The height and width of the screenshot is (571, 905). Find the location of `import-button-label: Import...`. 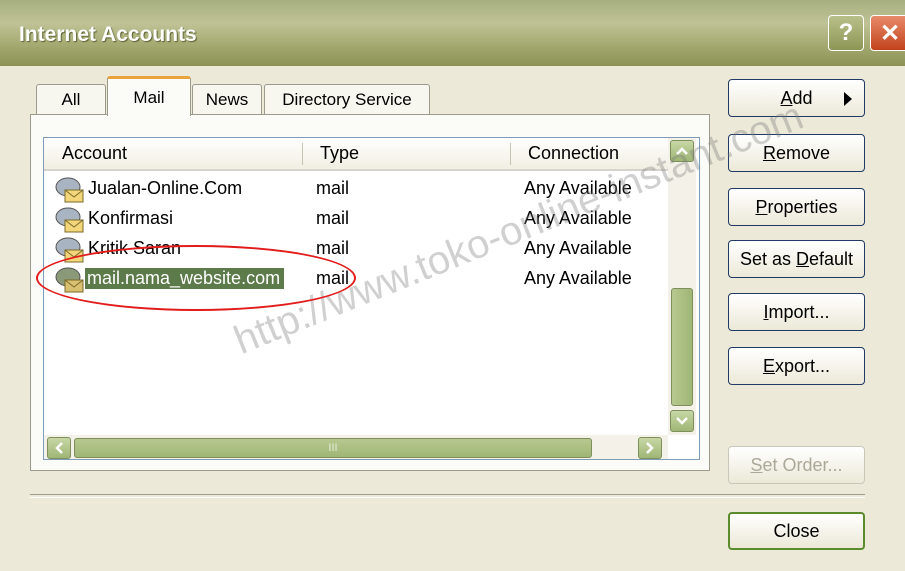

import-button-label: Import... is located at coordinates (796, 311).